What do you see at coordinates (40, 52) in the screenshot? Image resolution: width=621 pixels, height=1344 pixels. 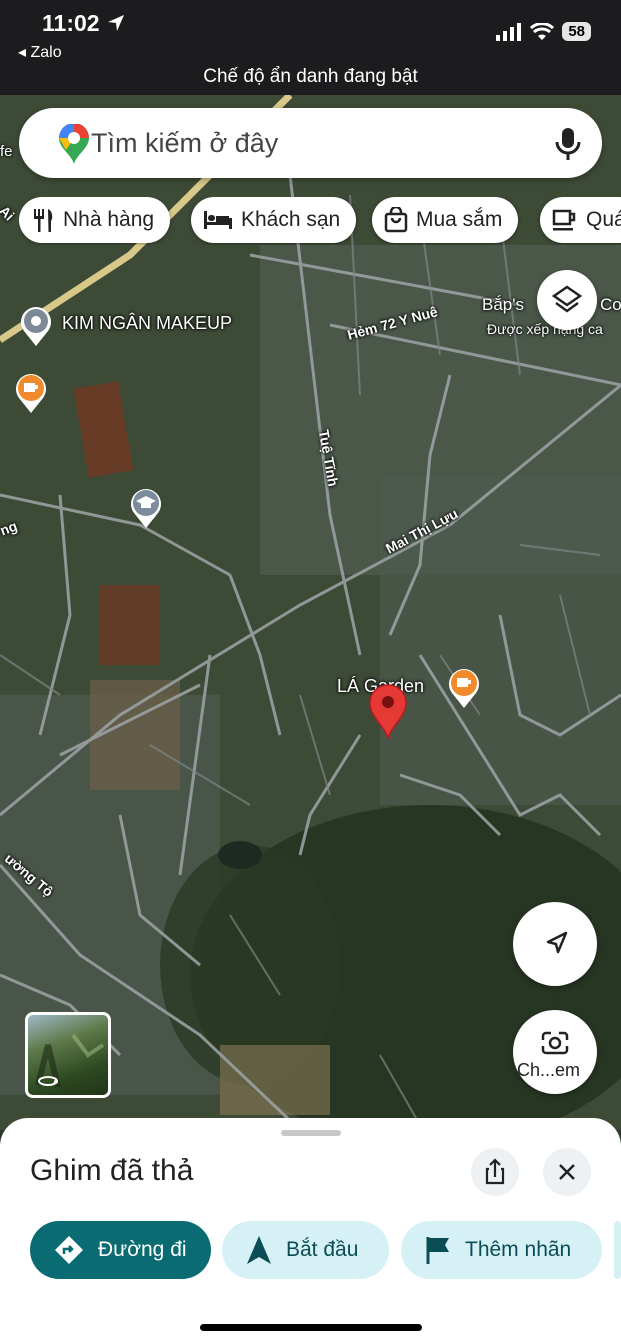 I see `back-to-app: ◂ Zalo` at bounding box center [40, 52].